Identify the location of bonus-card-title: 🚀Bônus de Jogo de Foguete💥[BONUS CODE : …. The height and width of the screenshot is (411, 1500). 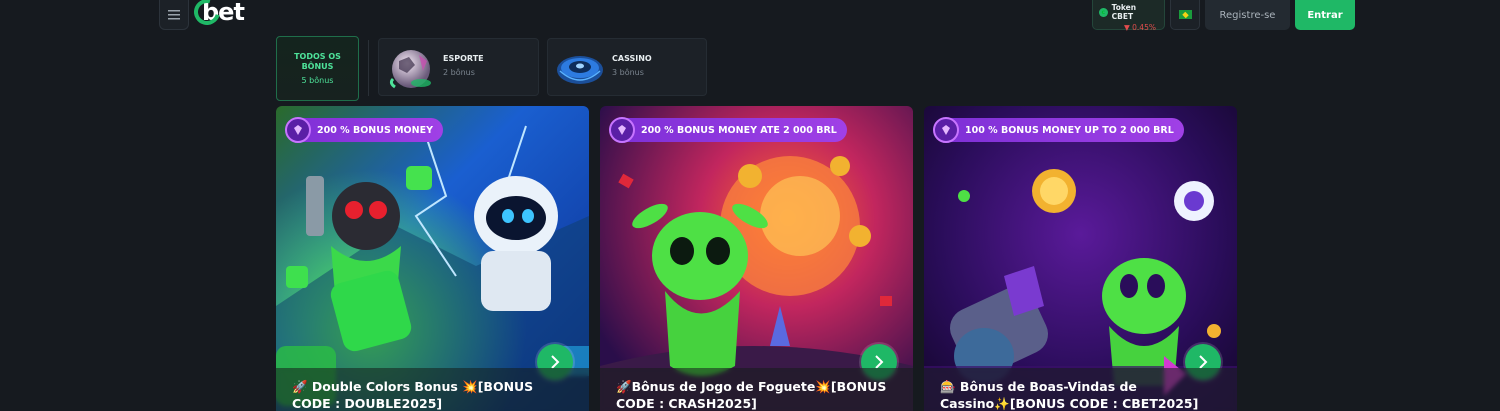
(751, 395).